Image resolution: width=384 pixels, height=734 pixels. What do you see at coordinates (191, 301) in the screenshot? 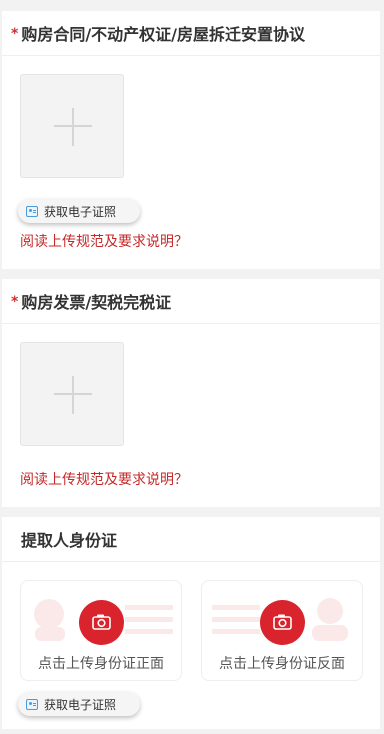
I see `section-header: * 购房发票/契税完税证` at bounding box center [191, 301].